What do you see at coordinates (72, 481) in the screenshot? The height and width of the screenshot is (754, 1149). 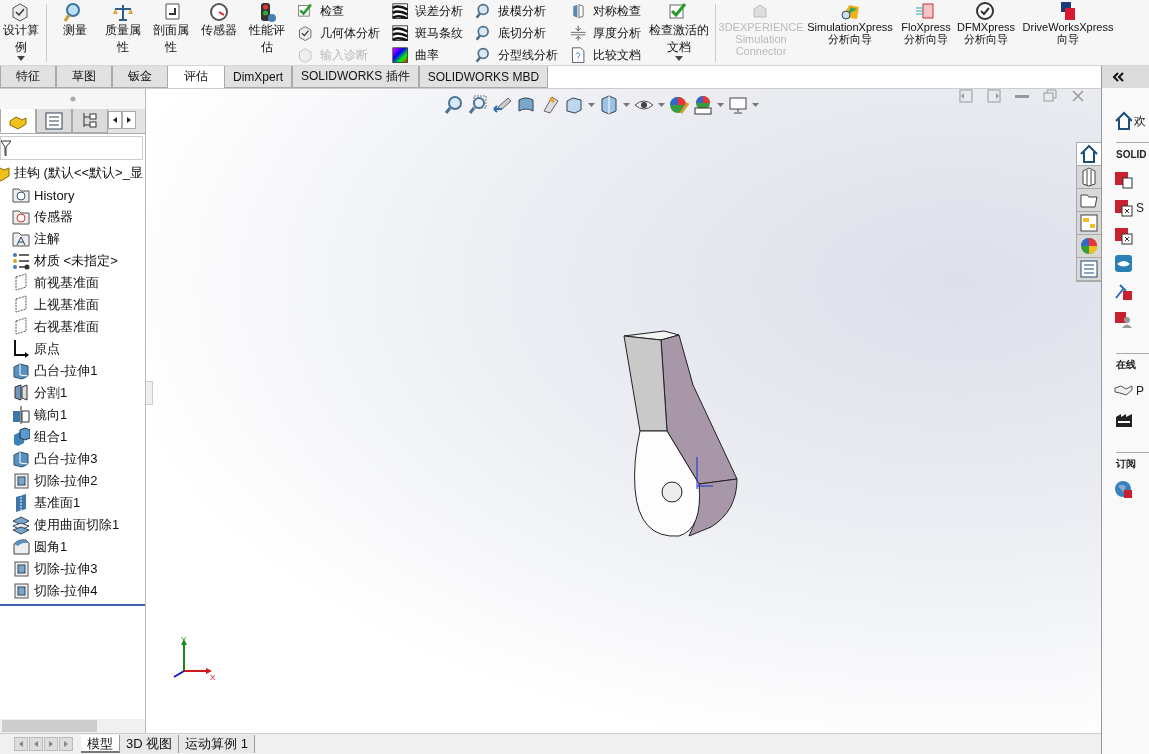 I see `tree-item: 切除-拉伸2` at bounding box center [72, 481].